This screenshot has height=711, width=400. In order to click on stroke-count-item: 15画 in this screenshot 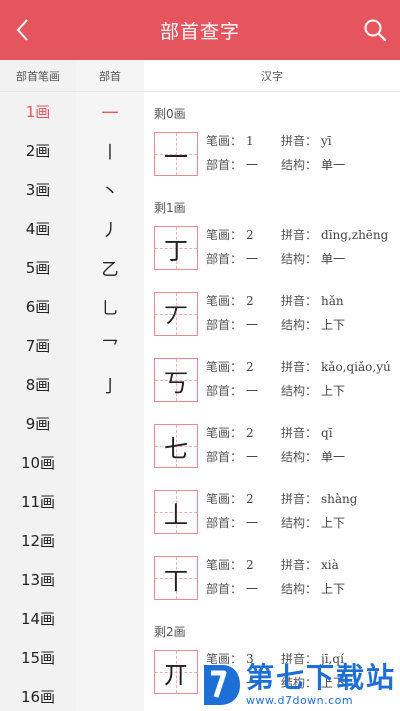, I will do `click(38, 657)`.